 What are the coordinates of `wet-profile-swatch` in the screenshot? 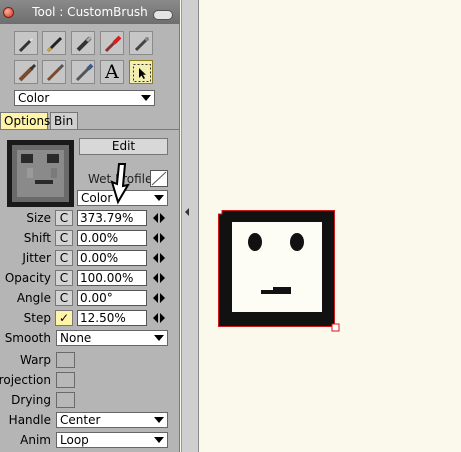 It's located at (159, 178).